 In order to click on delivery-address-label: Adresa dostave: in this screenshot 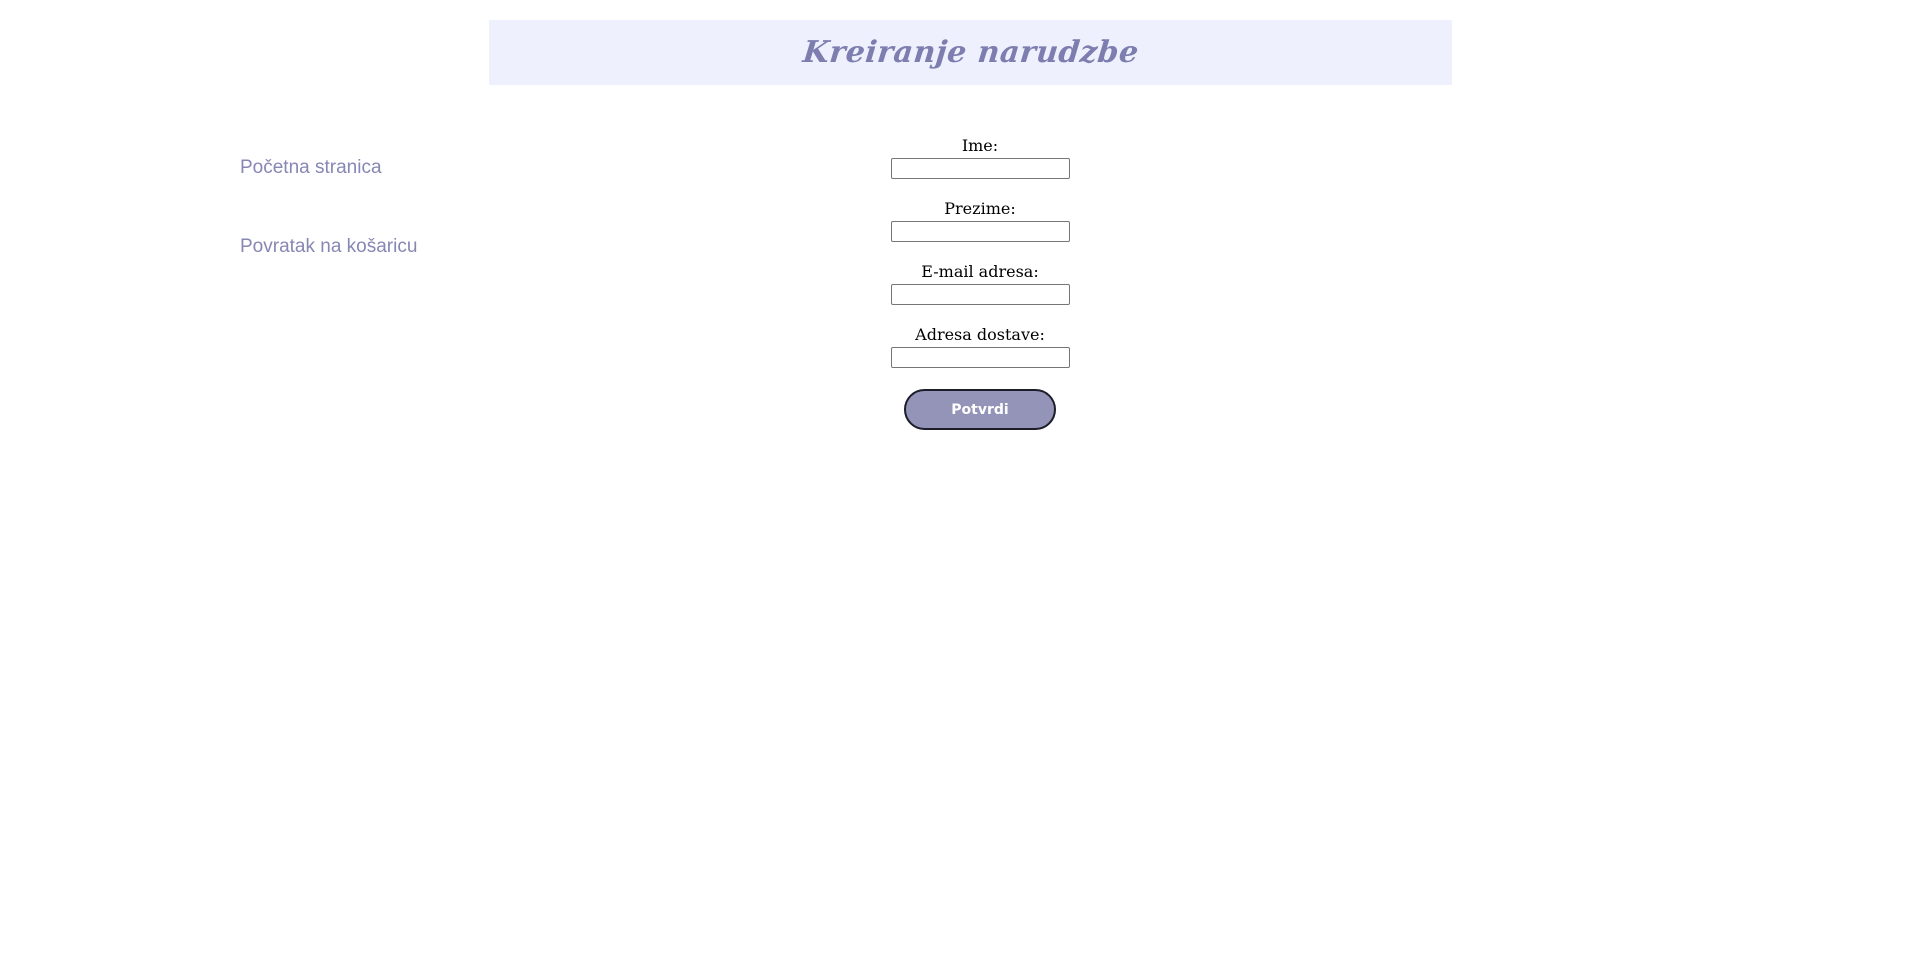, I will do `click(980, 334)`.